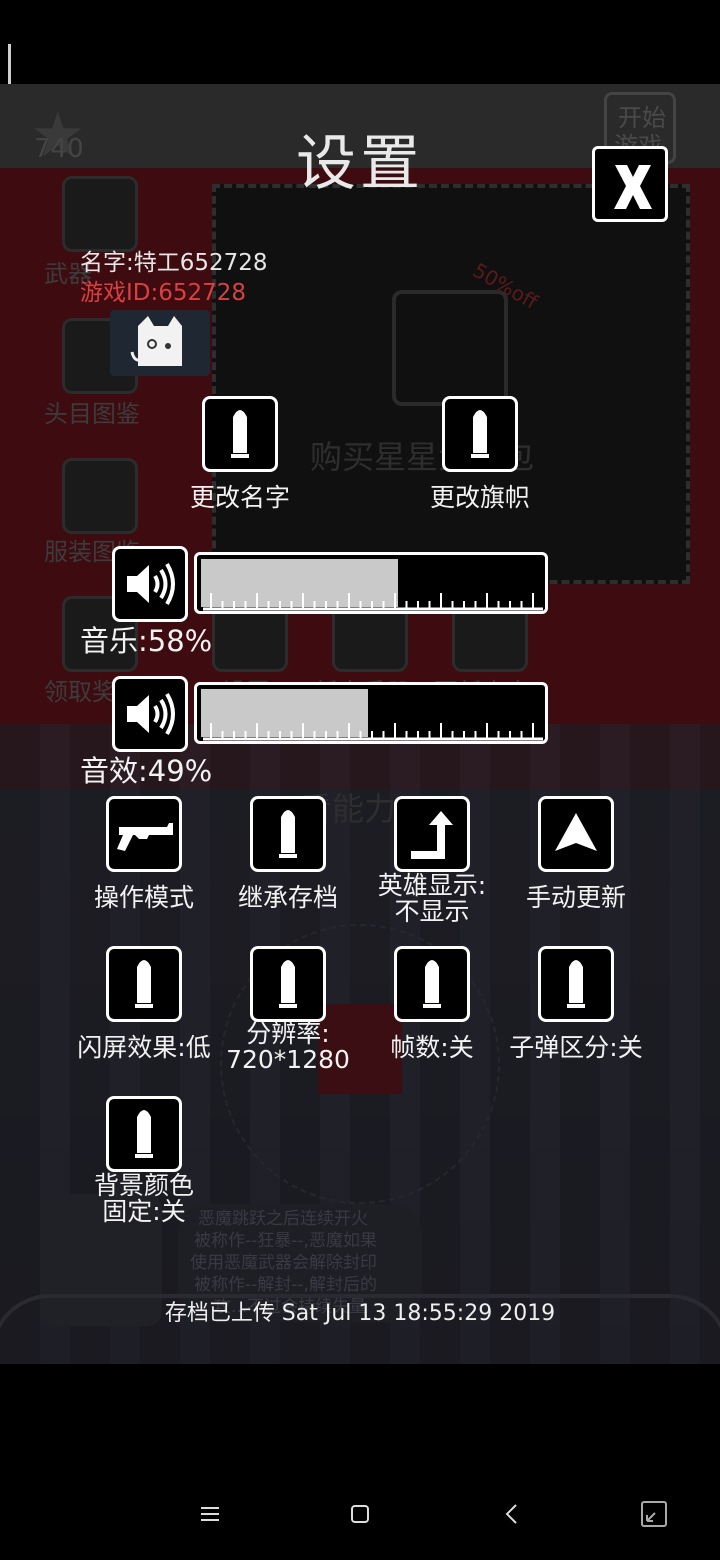 The width and height of the screenshot is (720, 1560). I want to click on sfx-mute-button, so click(150, 714).